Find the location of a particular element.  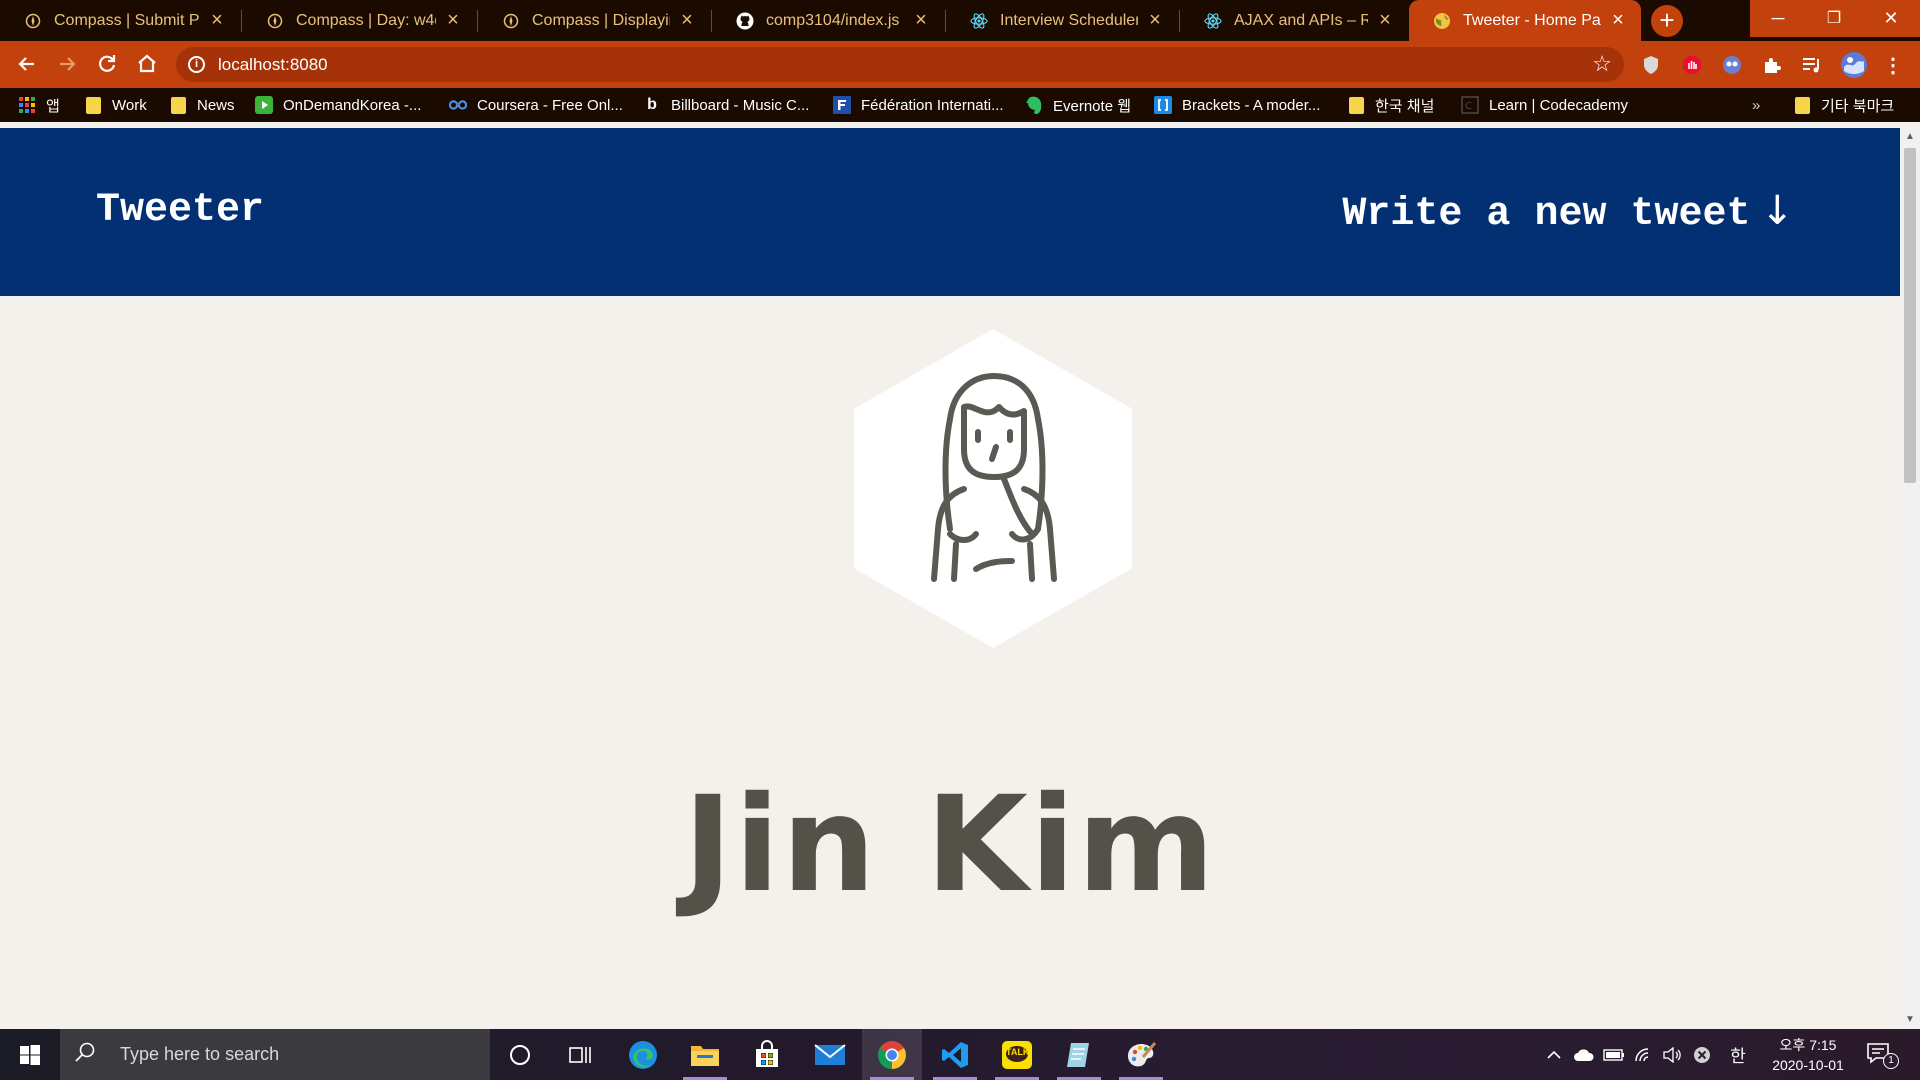

clock-date: 2020-10-01 is located at coordinates (1808, 1065).